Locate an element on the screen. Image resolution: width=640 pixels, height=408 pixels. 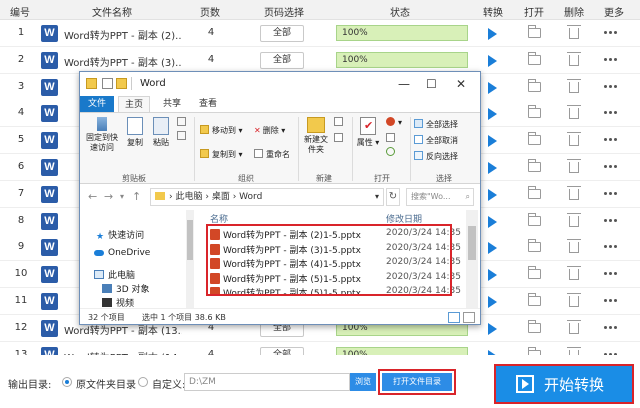
history-icon is located at coordinates (392, 152).